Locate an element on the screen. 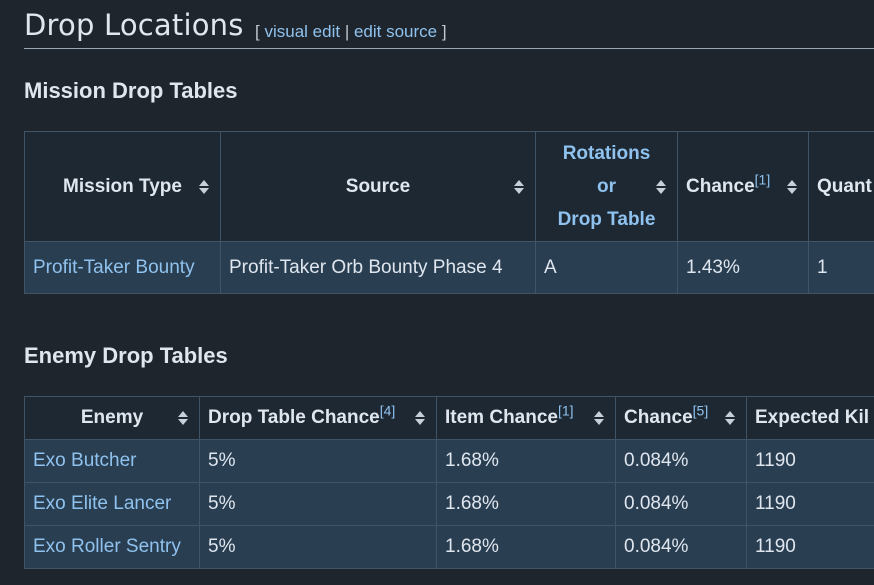 This screenshot has width=874, height=585. col-drop-table-chance-label: Drop Table Chance is located at coordinates (294, 417).